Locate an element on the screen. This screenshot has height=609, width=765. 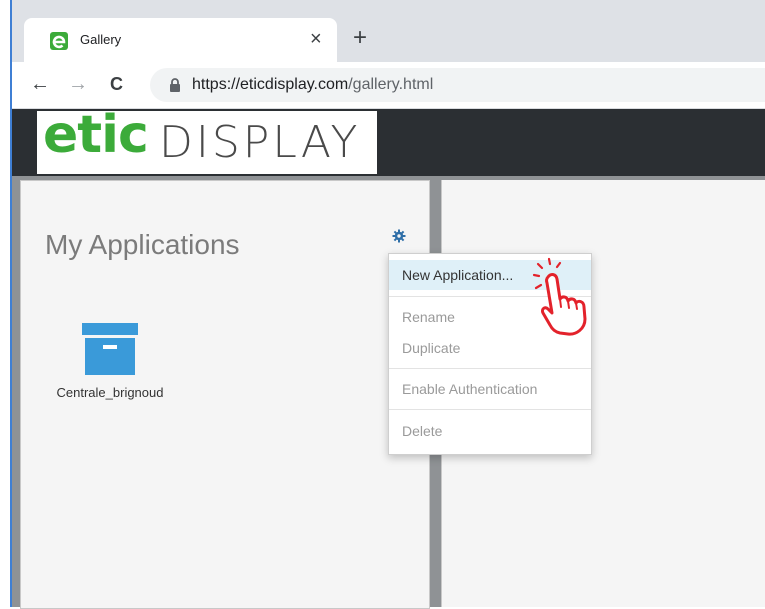
url-path: /gallery.html is located at coordinates (391, 84).